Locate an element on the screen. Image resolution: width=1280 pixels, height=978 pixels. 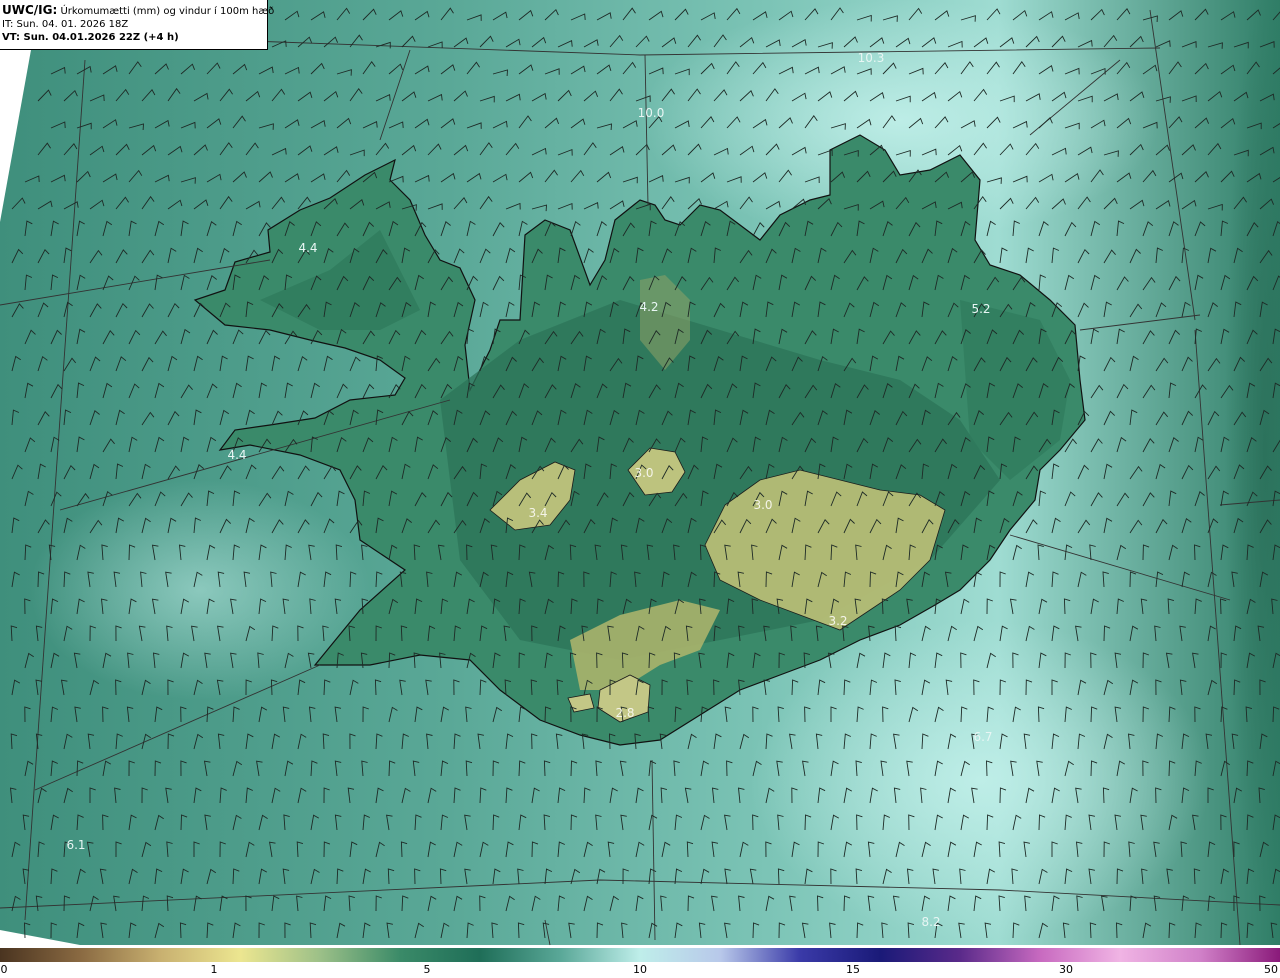
init-time: IT: Sun. 04. 01. 2026 18Z is located at coordinates (65, 24).